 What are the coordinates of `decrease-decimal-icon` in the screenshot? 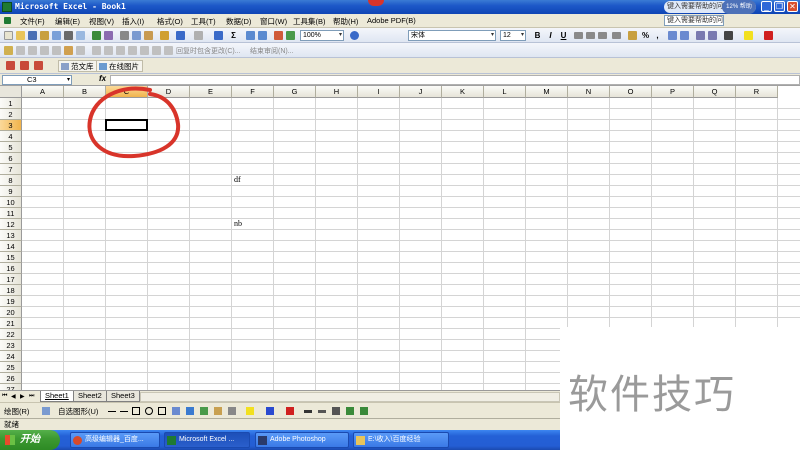 It's located at (684, 35).